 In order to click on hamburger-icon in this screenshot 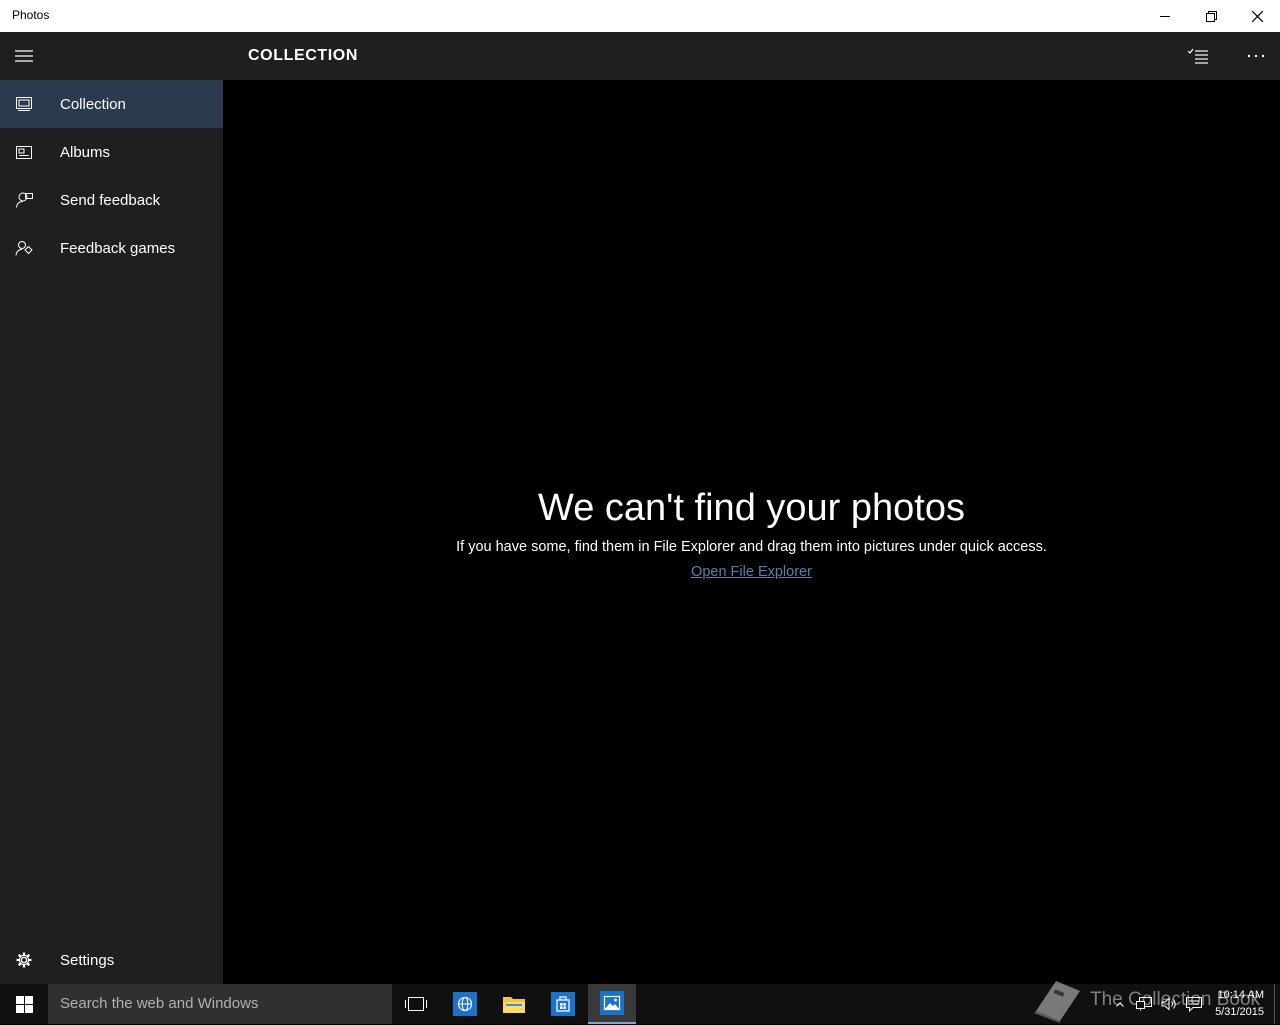, I will do `click(24, 56)`.